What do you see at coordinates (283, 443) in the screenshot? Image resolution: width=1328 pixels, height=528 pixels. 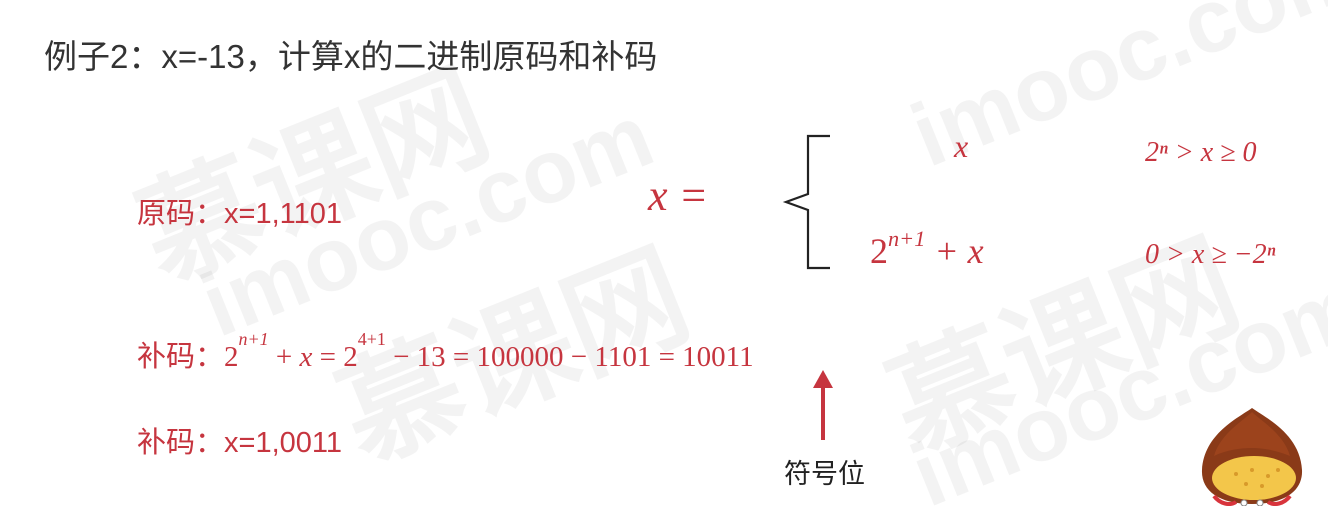 I see `complement-result-value: x=1,0011` at bounding box center [283, 443].